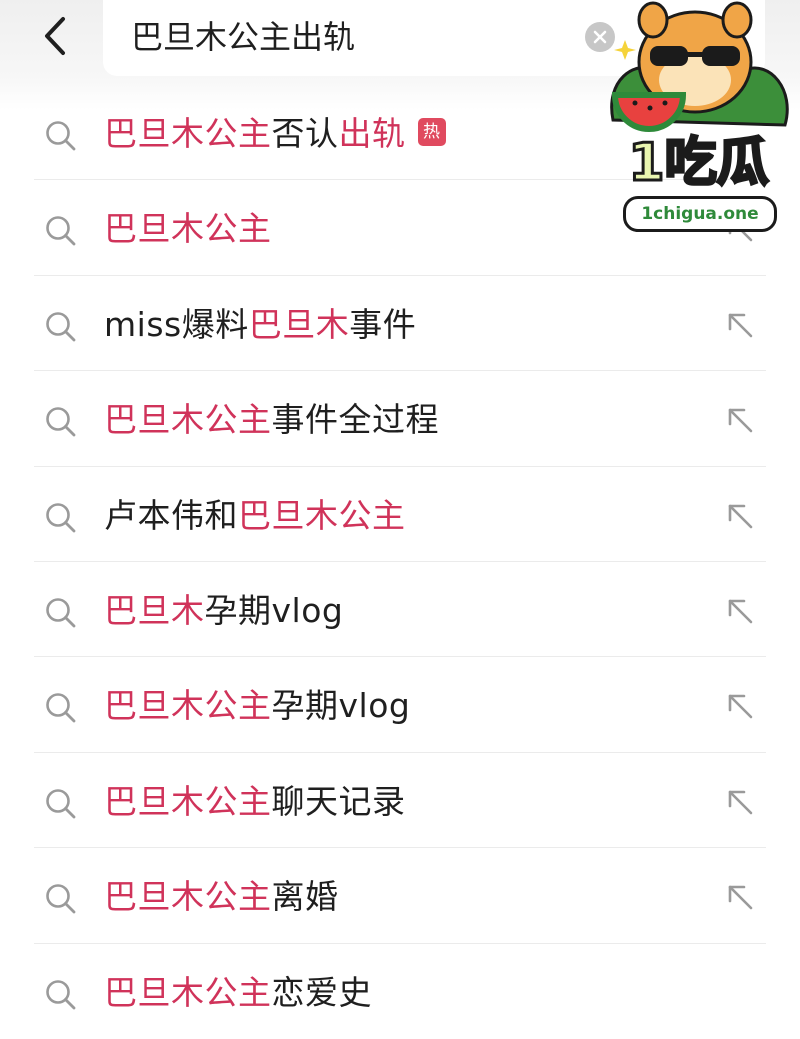 This screenshot has width=800, height=1039. I want to click on back-button, so click(56, 36).